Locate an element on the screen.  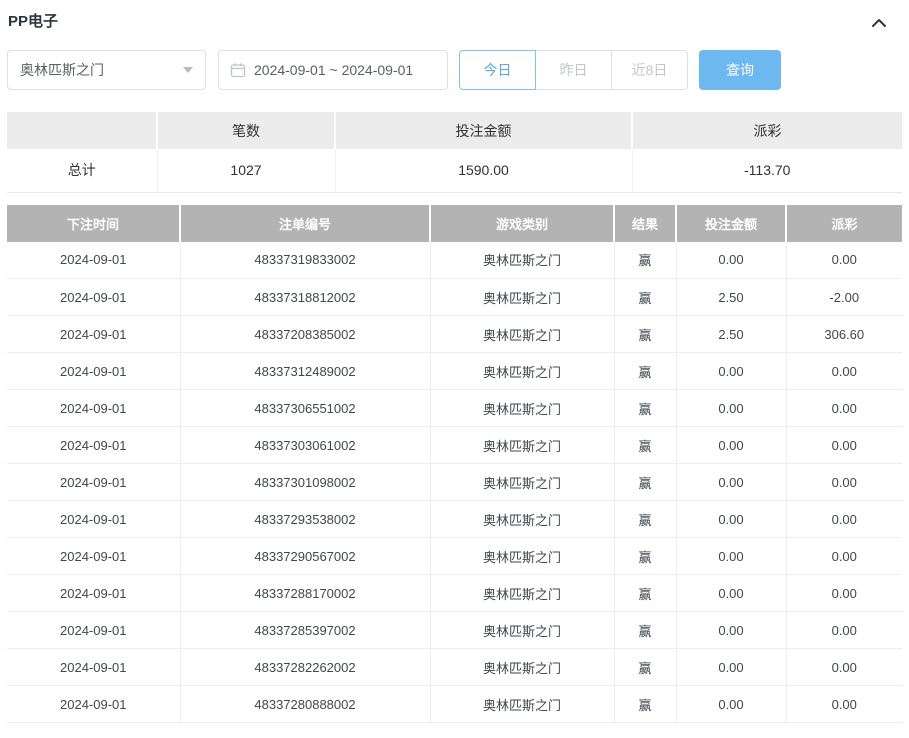
cell-payout: -2.00 is located at coordinates (844, 297).